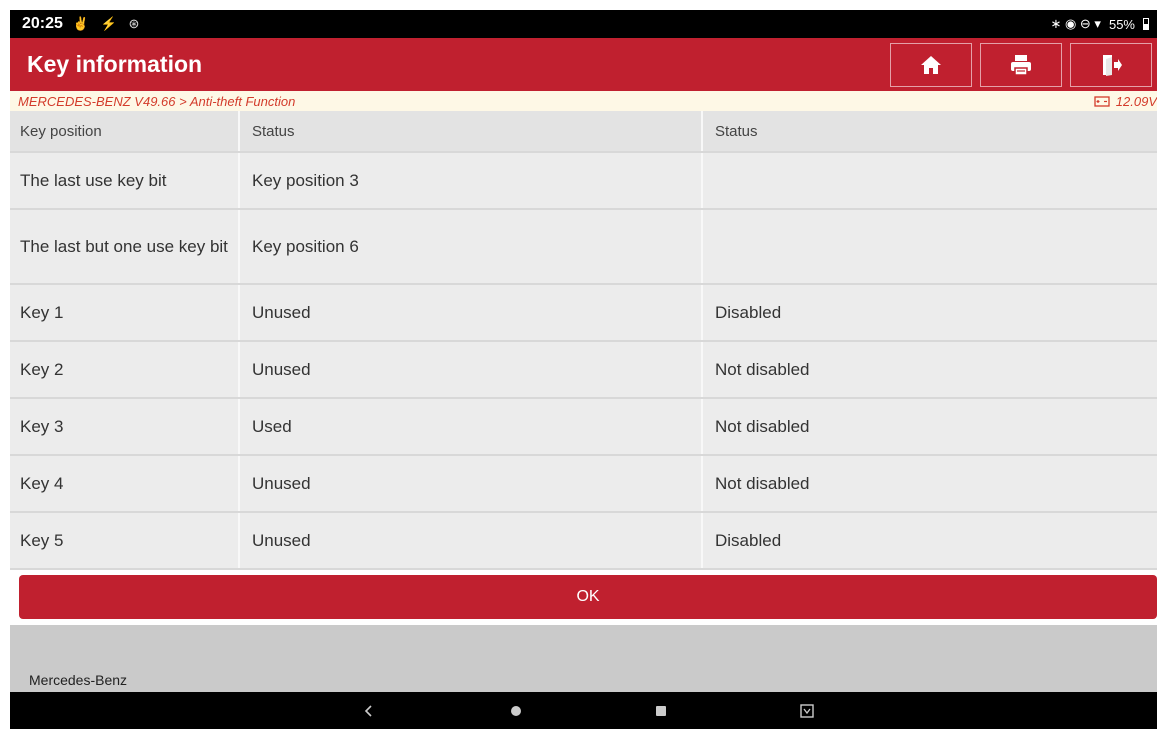 This screenshot has width=1157, height=729. I want to click on table-row: Key 3 Used Not disabled, so click(583, 427).